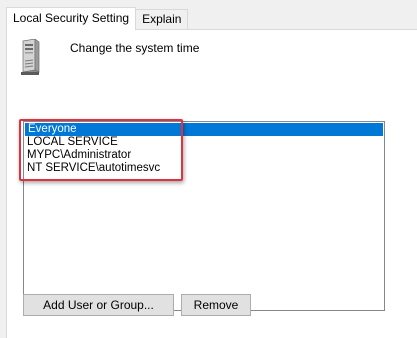  I want to click on tab-local-security-setting: Local Security Setting, so click(71, 18).